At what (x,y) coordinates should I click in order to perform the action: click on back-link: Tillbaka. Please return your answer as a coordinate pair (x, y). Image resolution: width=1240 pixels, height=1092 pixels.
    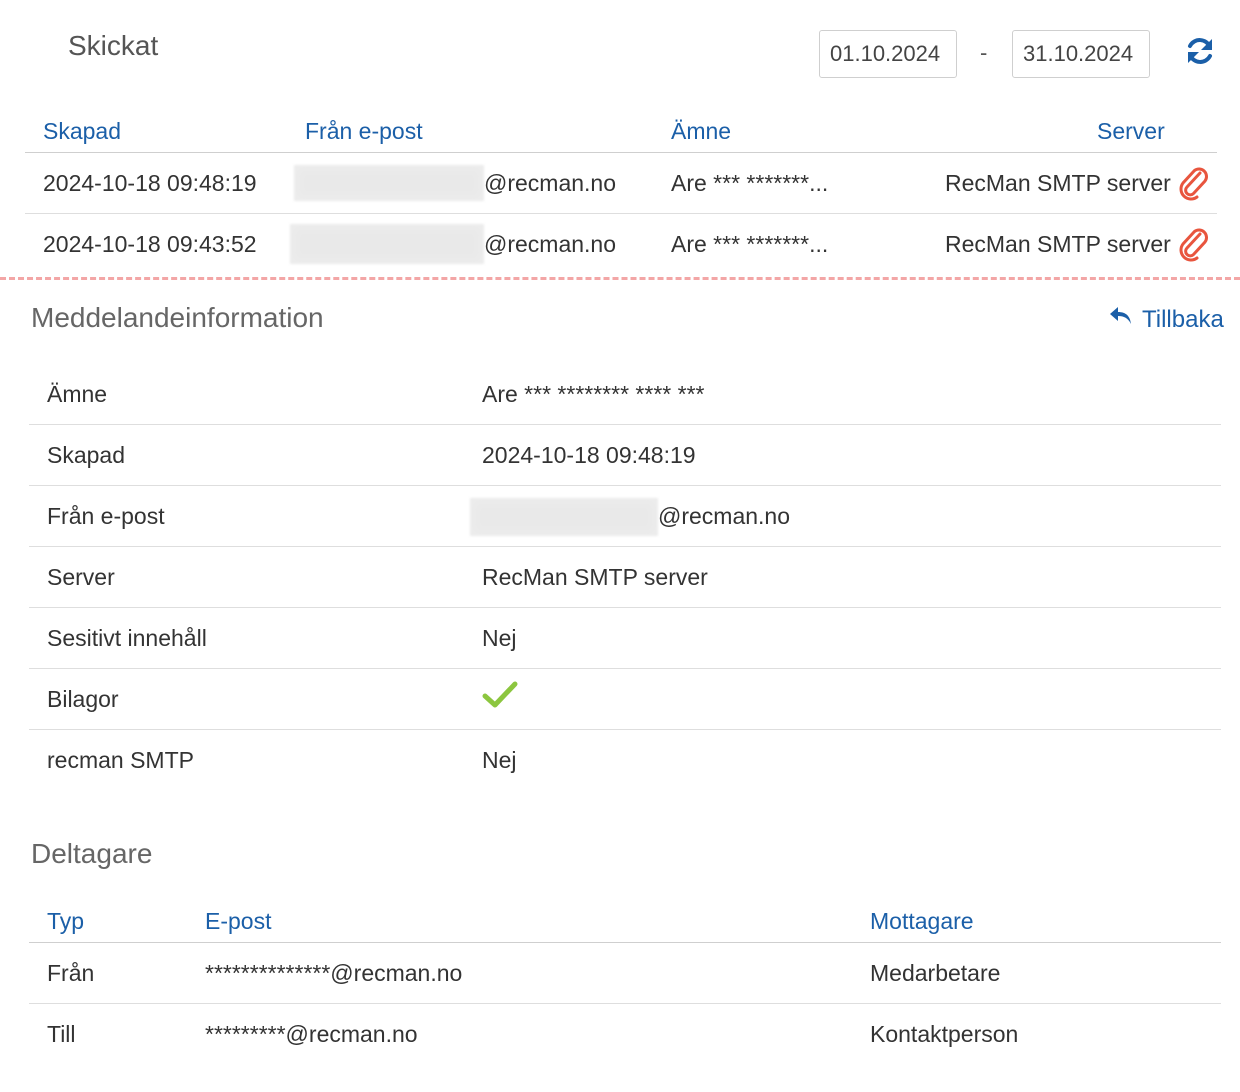
    Looking at the image, I should click on (1166, 319).